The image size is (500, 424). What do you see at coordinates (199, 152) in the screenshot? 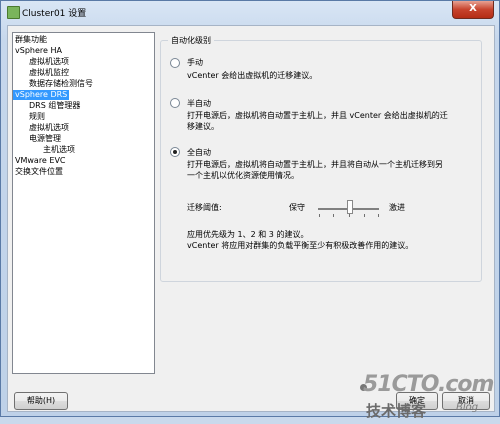
I see `option-full-title: 全自动` at bounding box center [199, 152].